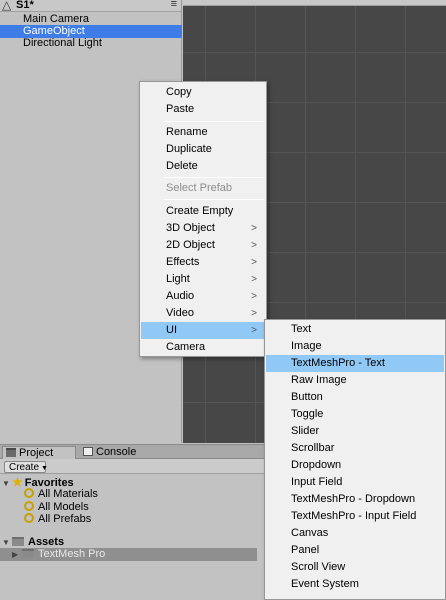 This screenshot has height=600, width=446. I want to click on menu-item-camera: Camera, so click(203, 347).